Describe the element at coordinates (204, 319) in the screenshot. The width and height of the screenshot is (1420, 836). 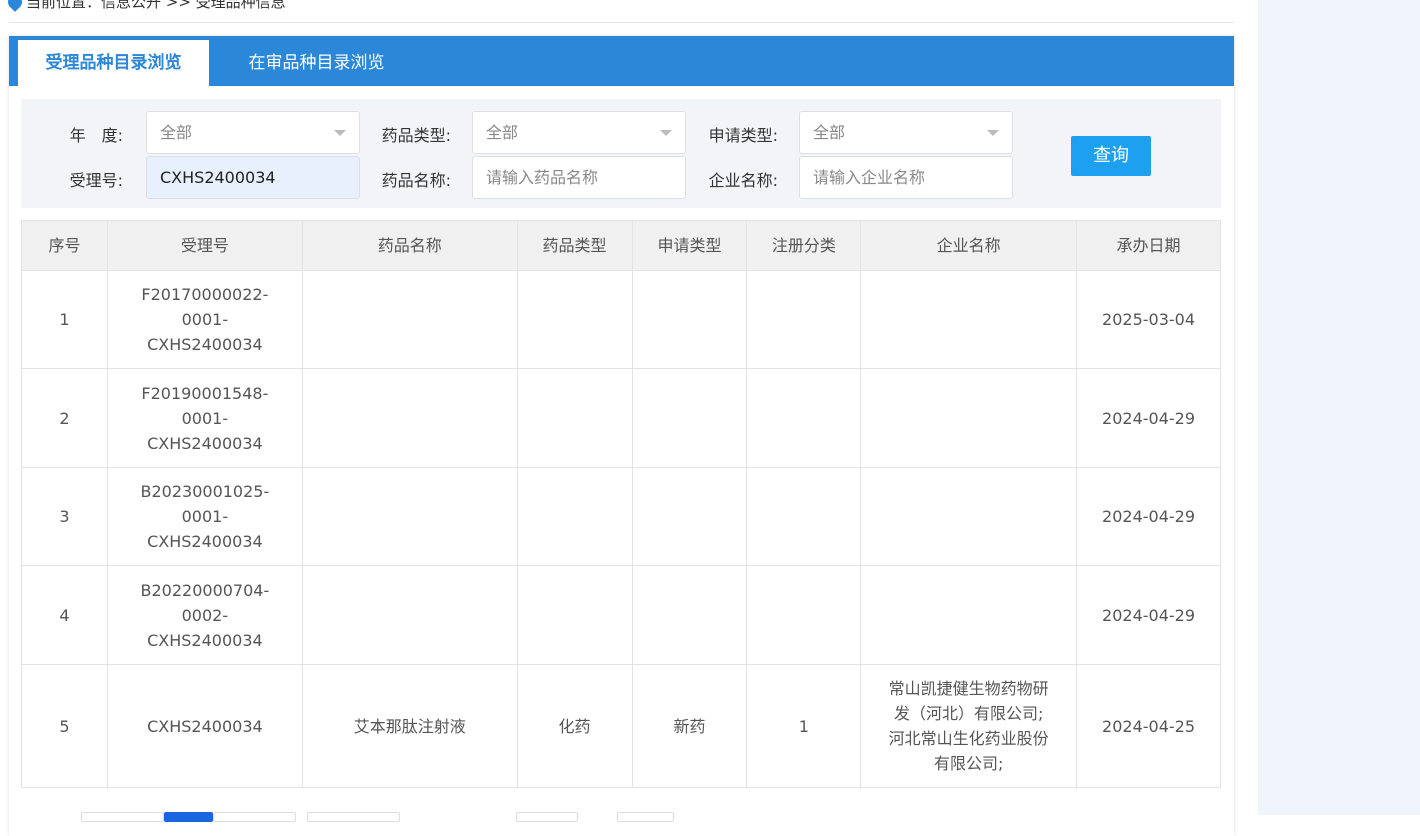
I see `table-cell: F20170000022- 0001- CXHS2400034` at that location.